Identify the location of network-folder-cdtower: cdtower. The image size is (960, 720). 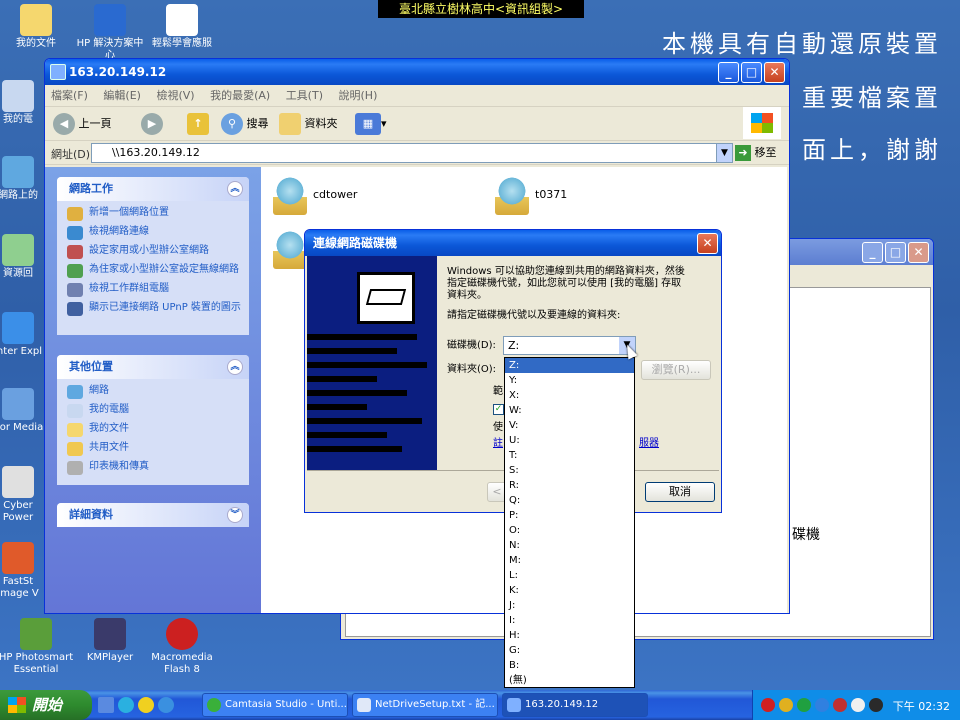
(315, 195).